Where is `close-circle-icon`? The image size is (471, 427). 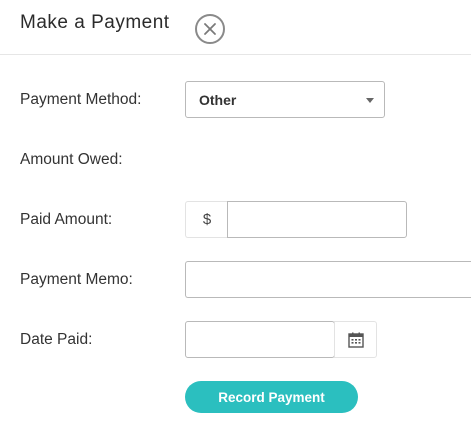
close-circle-icon is located at coordinates (210, 29).